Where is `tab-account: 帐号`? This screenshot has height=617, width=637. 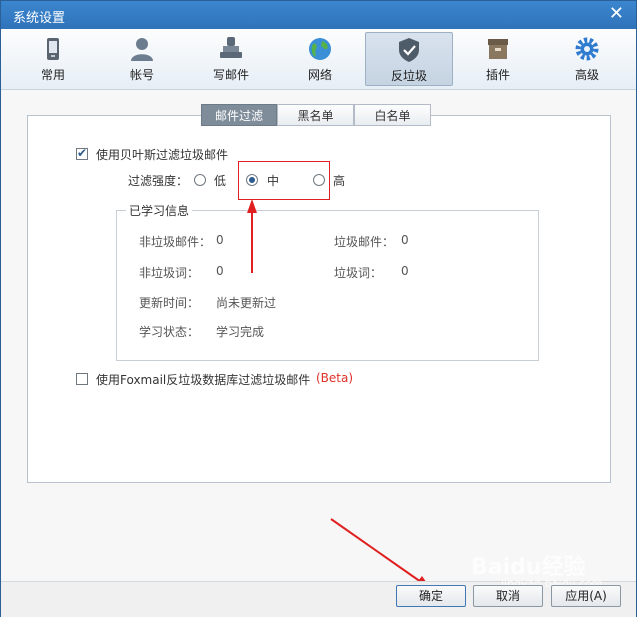
tab-account: 帐号 is located at coordinates (142, 59).